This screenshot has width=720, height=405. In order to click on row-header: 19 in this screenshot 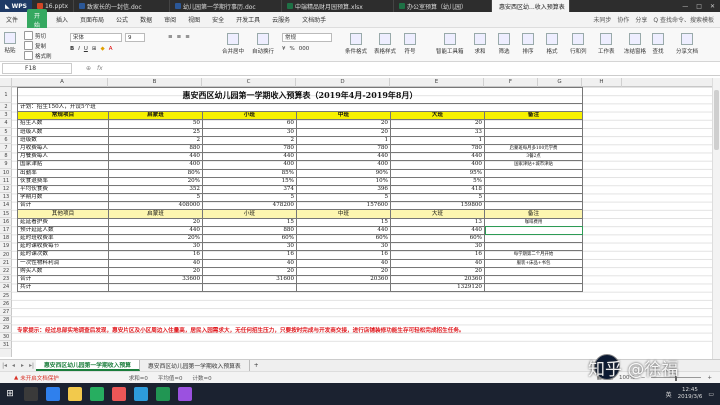, I will do `click(6, 246)`.